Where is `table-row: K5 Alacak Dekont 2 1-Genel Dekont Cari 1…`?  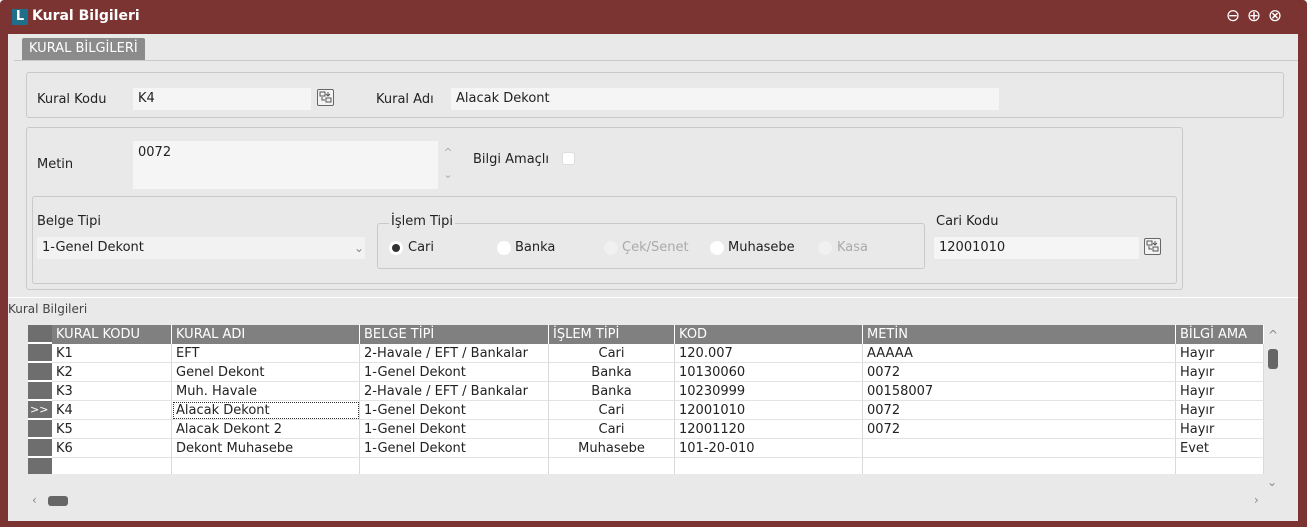
table-row: K5 Alacak Dekont 2 1-Genel Dekont Cari 1… is located at coordinates (646, 429).